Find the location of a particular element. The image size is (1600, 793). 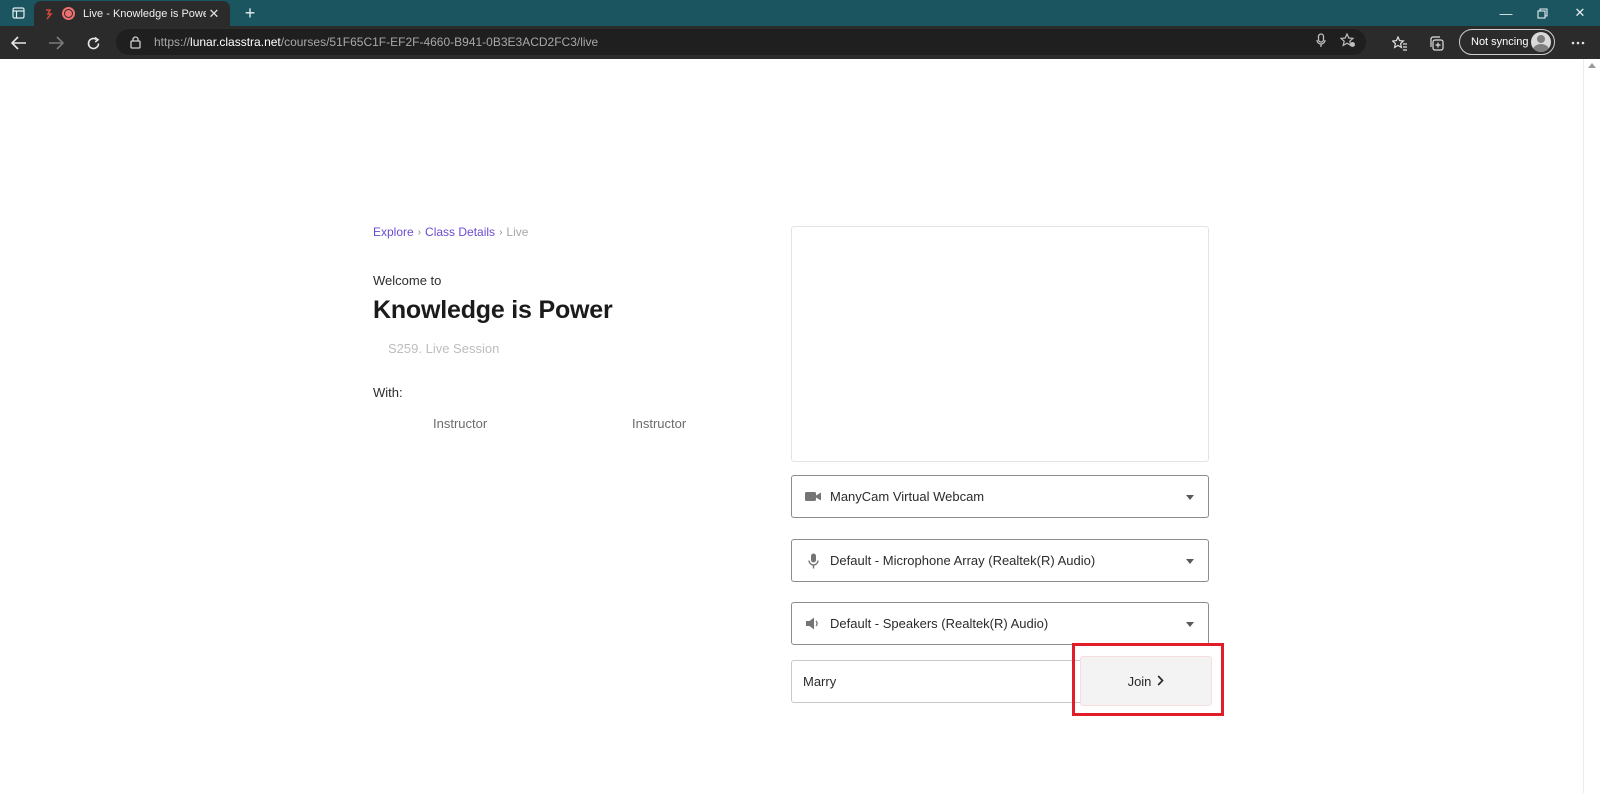

tab-close-icon: ✕ is located at coordinates (214, 14).